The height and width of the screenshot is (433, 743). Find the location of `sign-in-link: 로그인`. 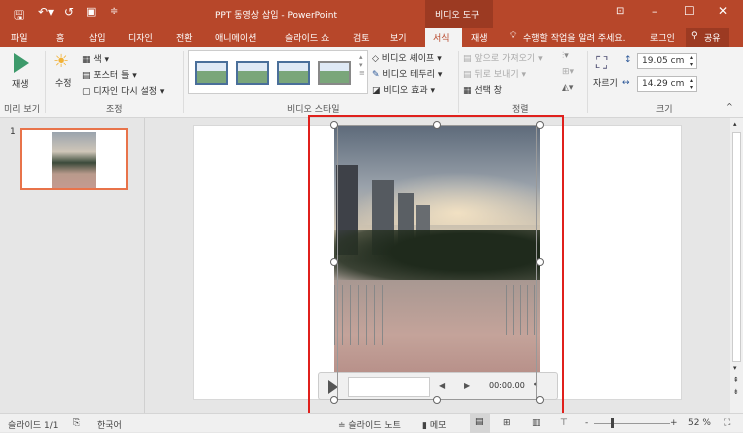

sign-in-link: 로그인 is located at coordinates (662, 37).